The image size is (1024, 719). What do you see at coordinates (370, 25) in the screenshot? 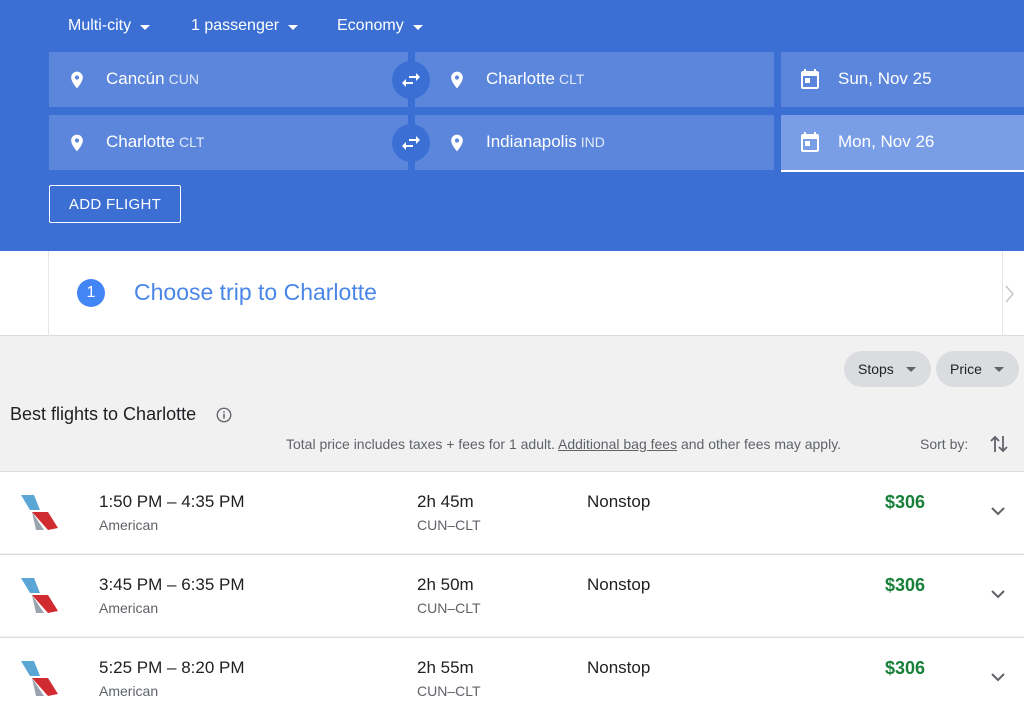
I see `cabin-class-label: Economy` at bounding box center [370, 25].